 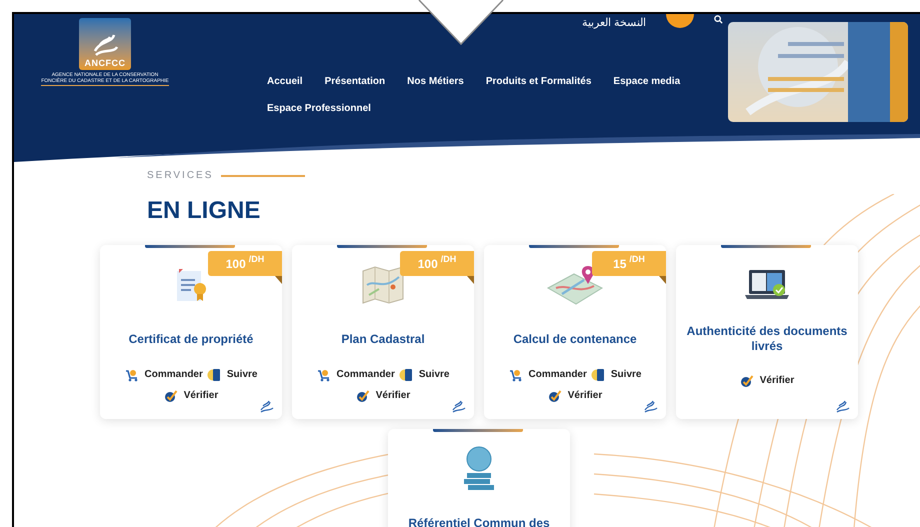 I want to click on section-eyebrow: SERVICES, so click(x=180, y=176).